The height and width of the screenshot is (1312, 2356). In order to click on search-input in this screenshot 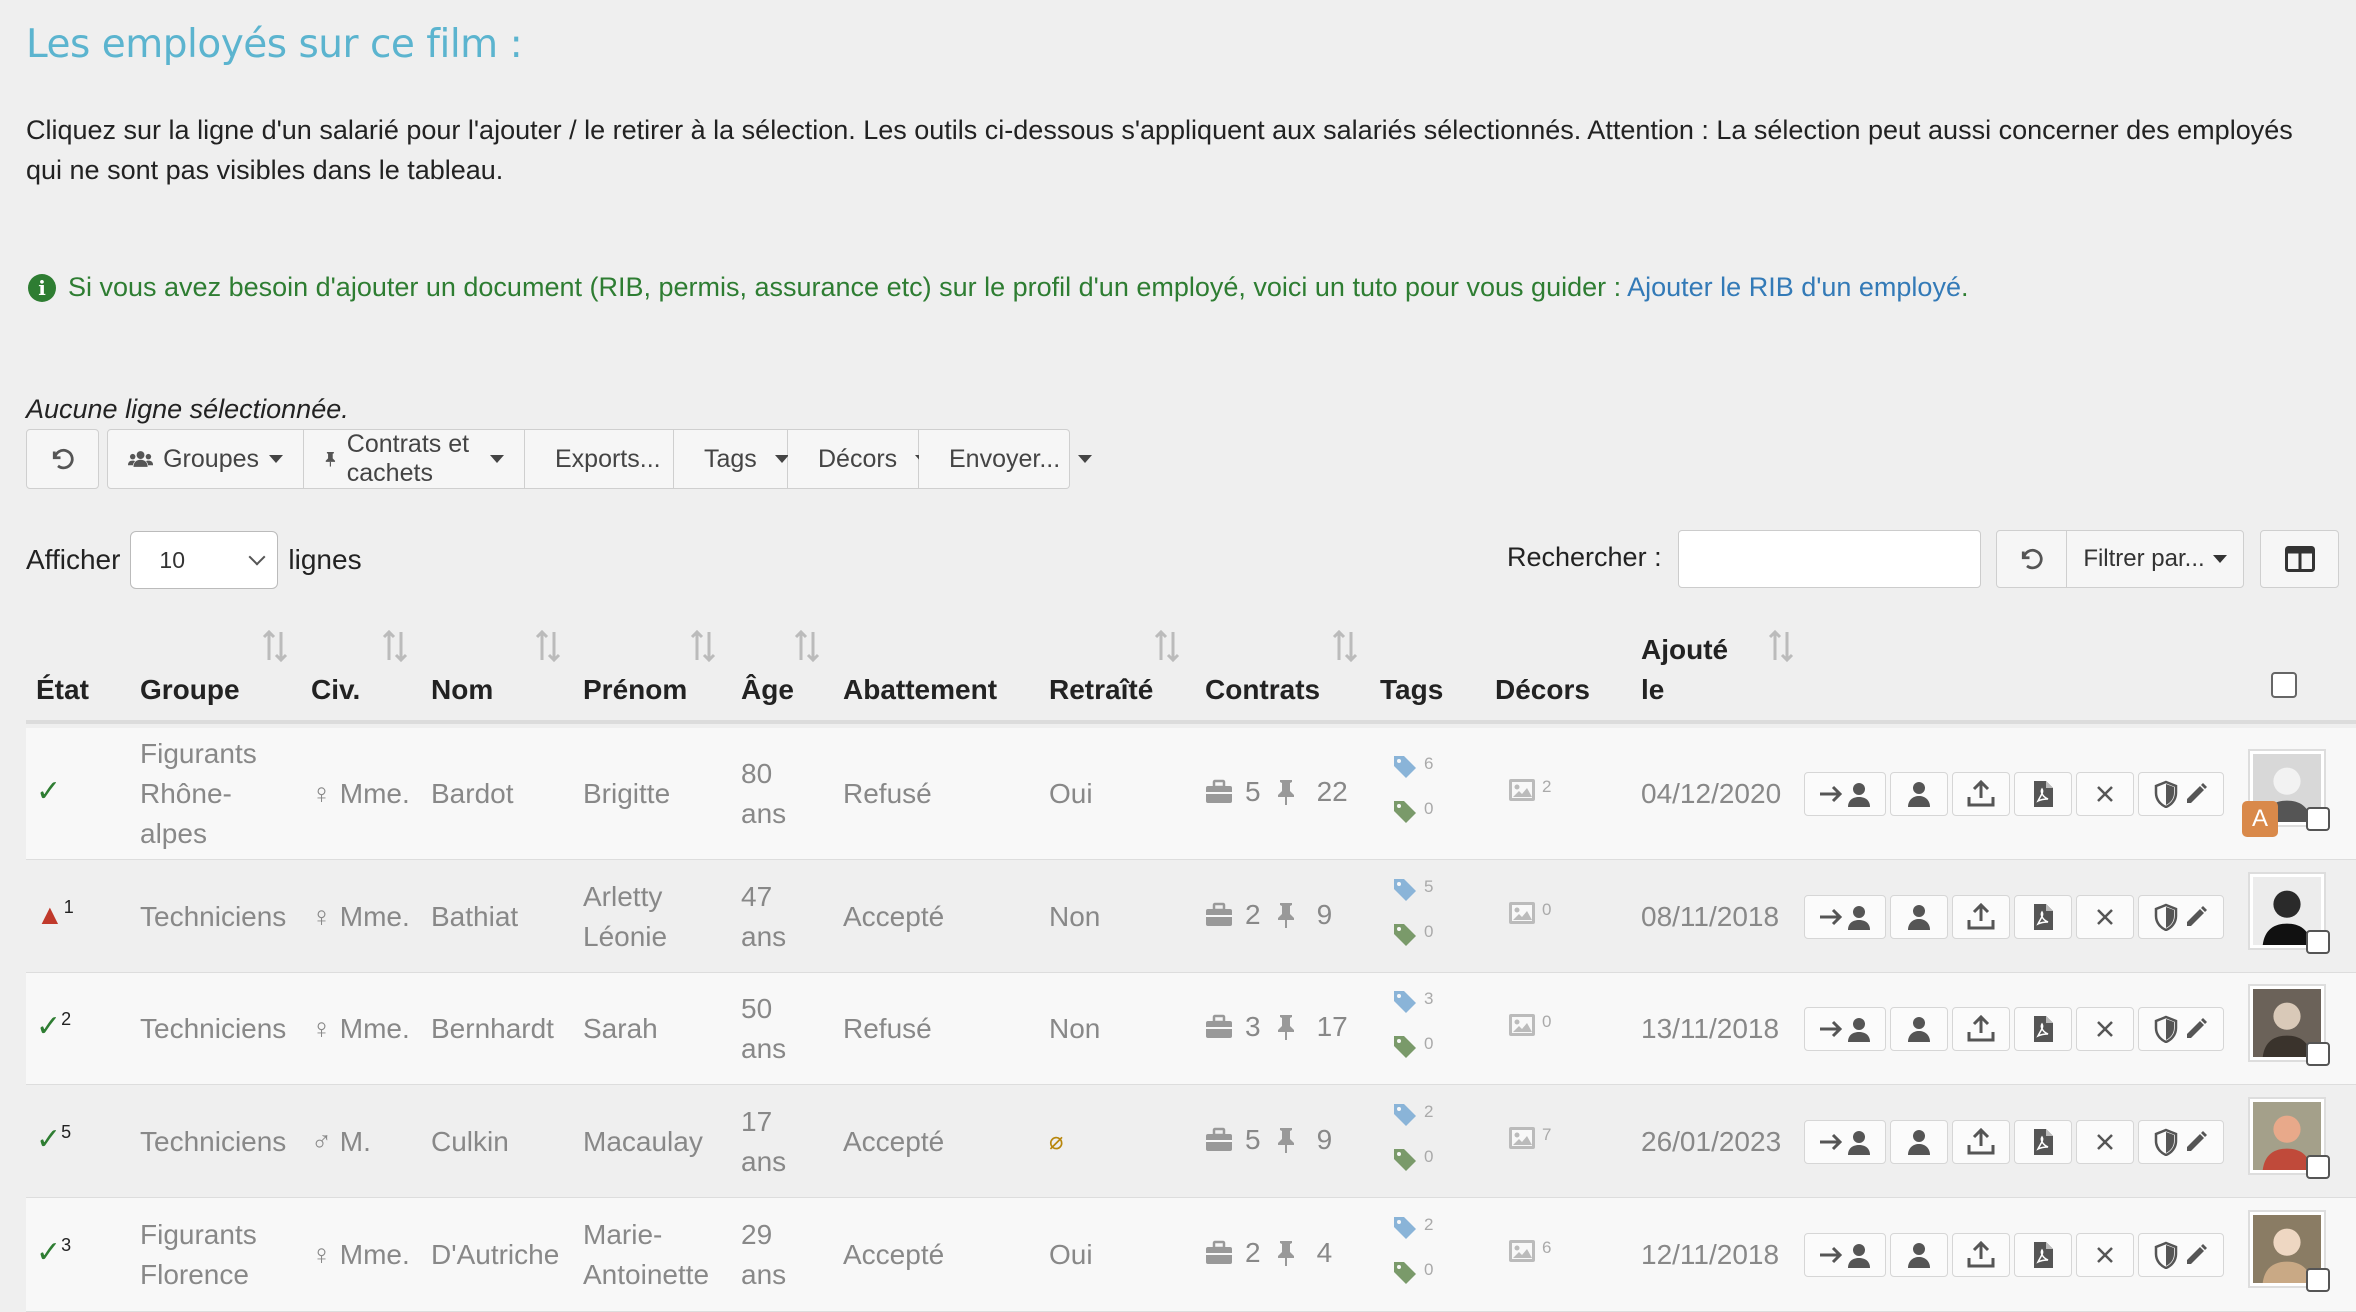, I will do `click(1829, 559)`.